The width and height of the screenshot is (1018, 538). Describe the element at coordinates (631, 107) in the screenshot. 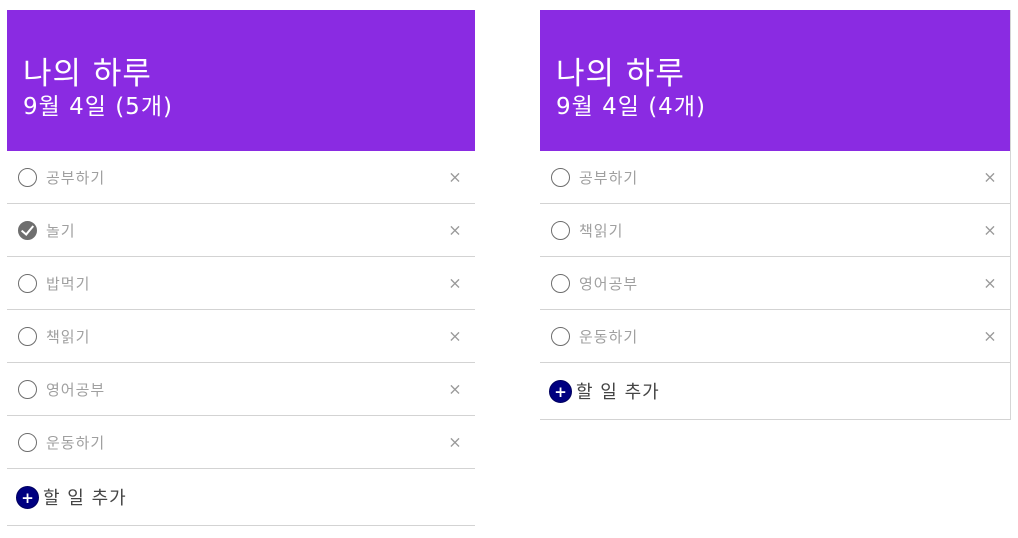

I see `date-count-subtitle: 9월 4일 (4개)` at that location.